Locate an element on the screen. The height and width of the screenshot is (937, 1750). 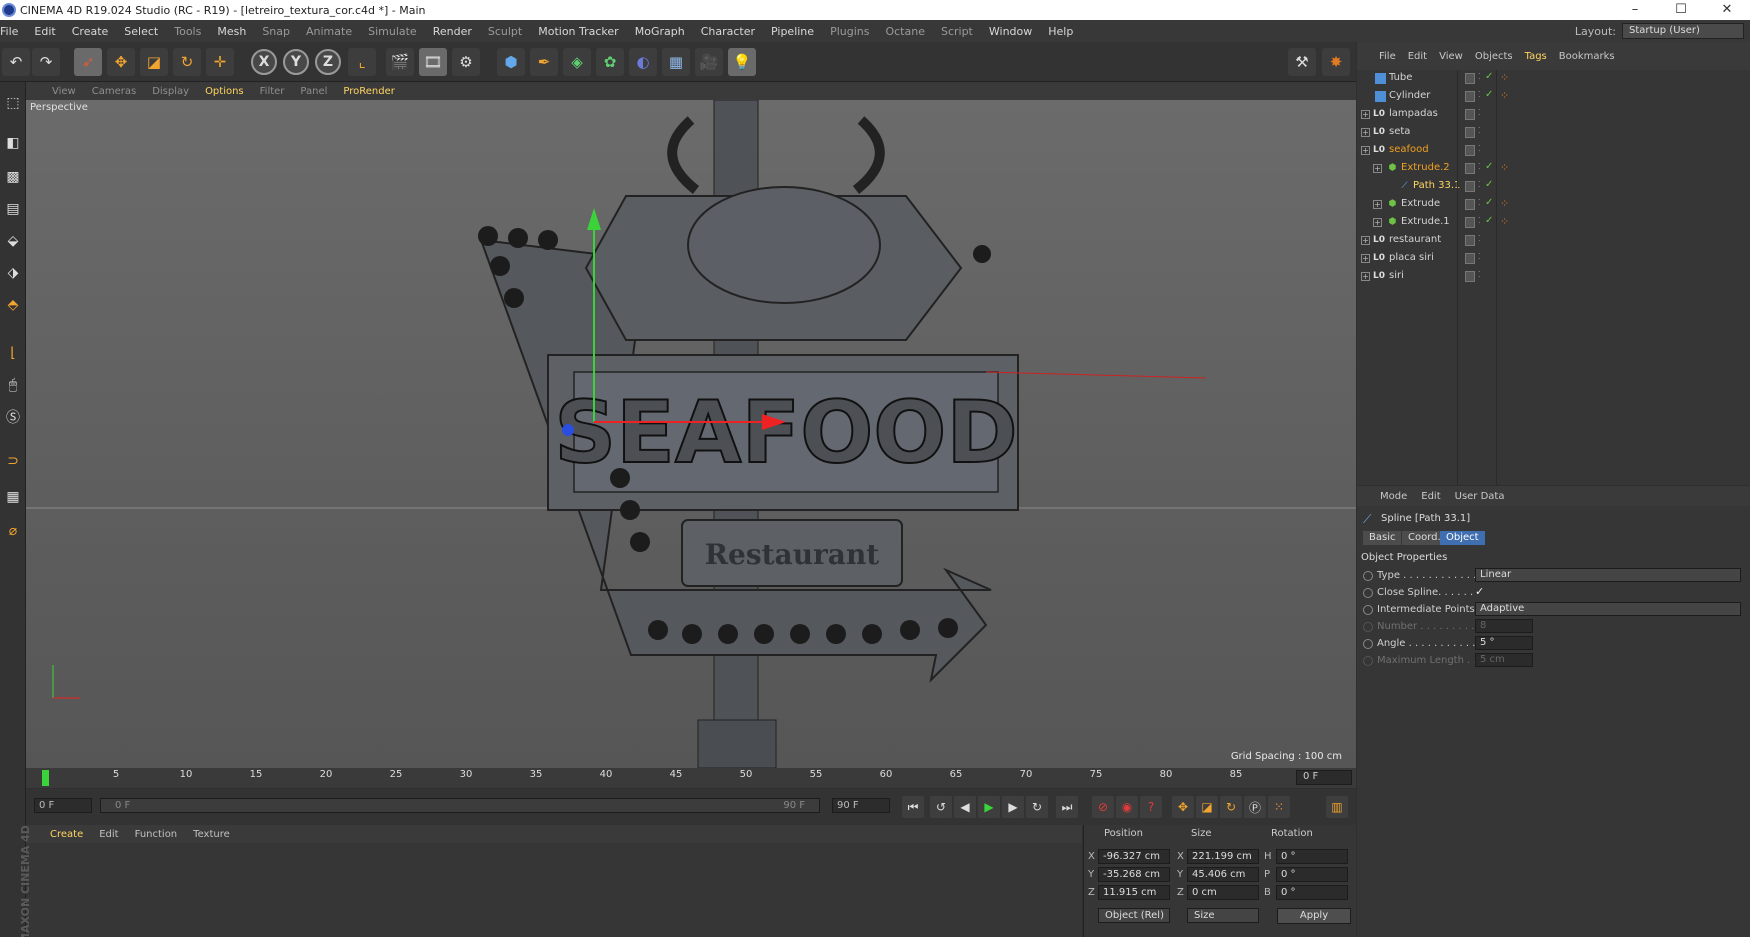
enabled-check-icon: ✓ is located at coordinates (1489, 202).